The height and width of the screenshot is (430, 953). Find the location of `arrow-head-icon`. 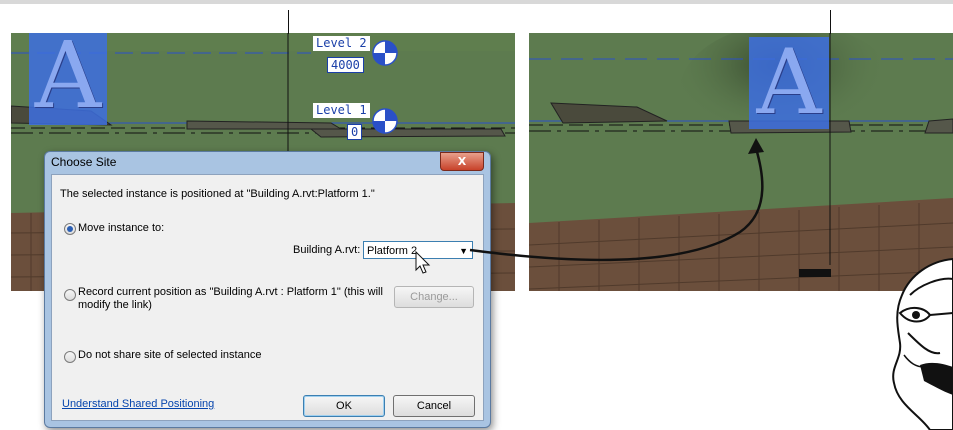

arrow-head-icon is located at coordinates (756, 146).